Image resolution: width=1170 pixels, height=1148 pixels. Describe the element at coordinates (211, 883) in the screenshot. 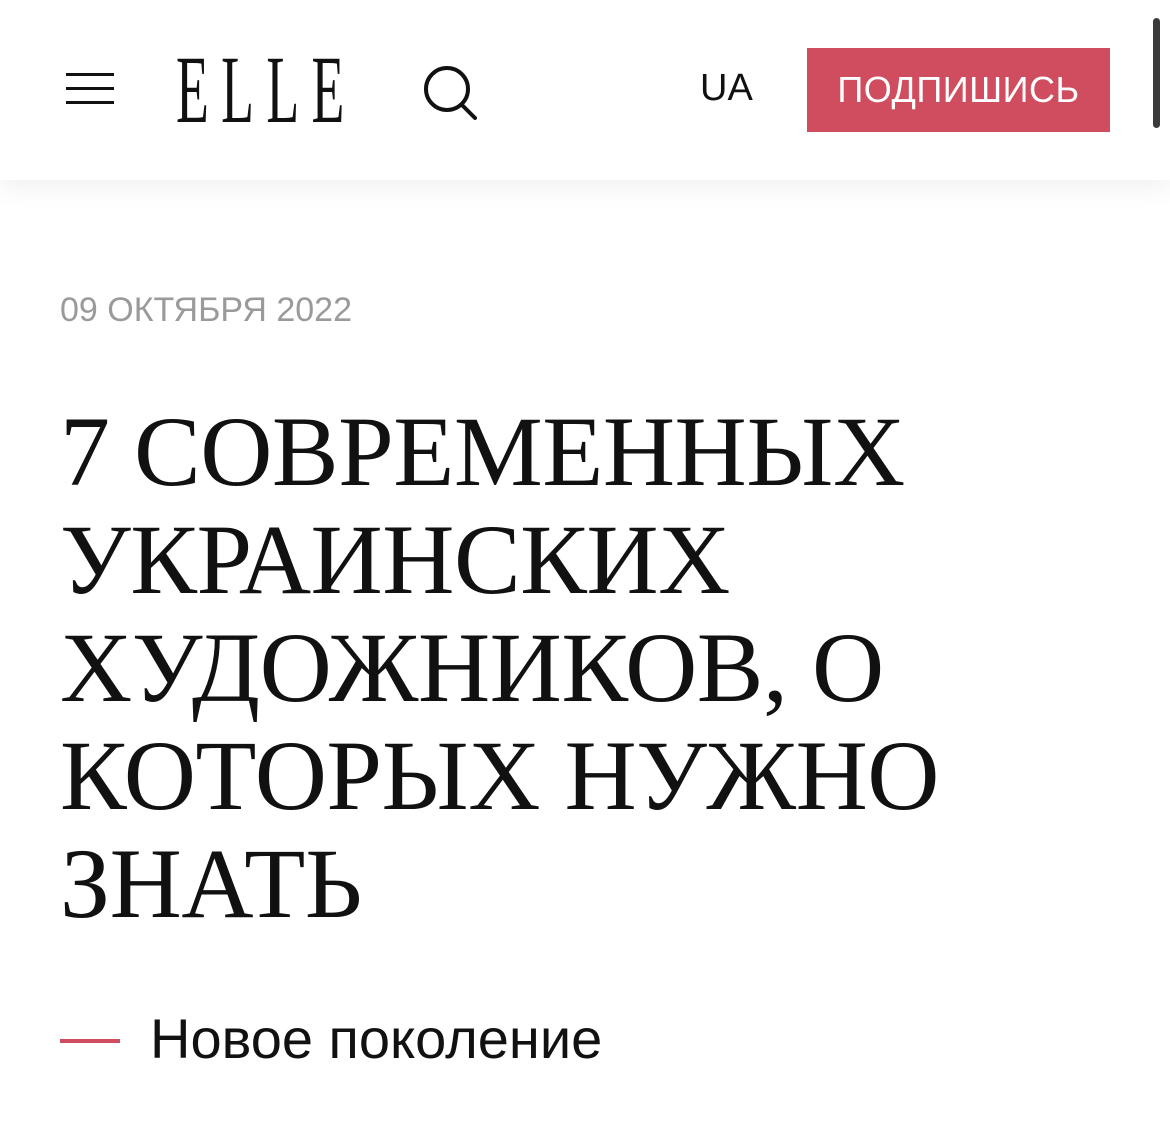

I see `title-line: ЗНАТЬ` at that location.